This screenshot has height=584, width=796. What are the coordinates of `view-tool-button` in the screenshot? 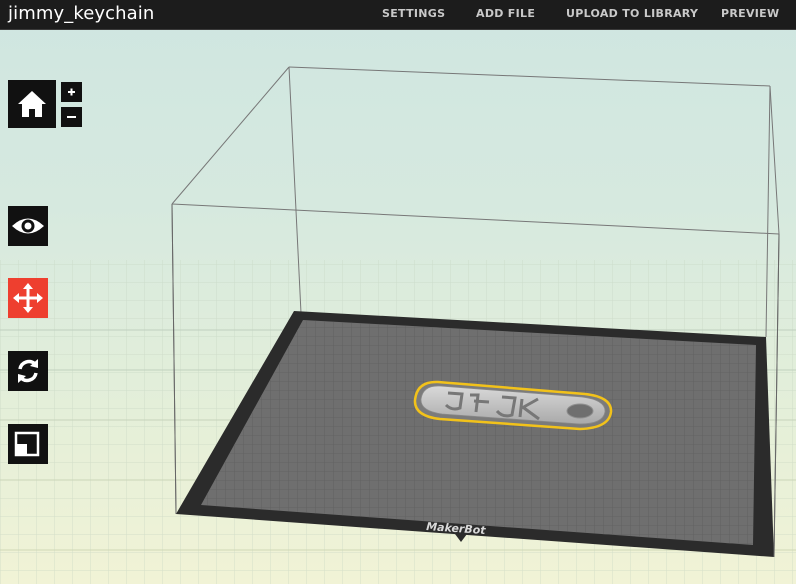 It's located at (28, 226).